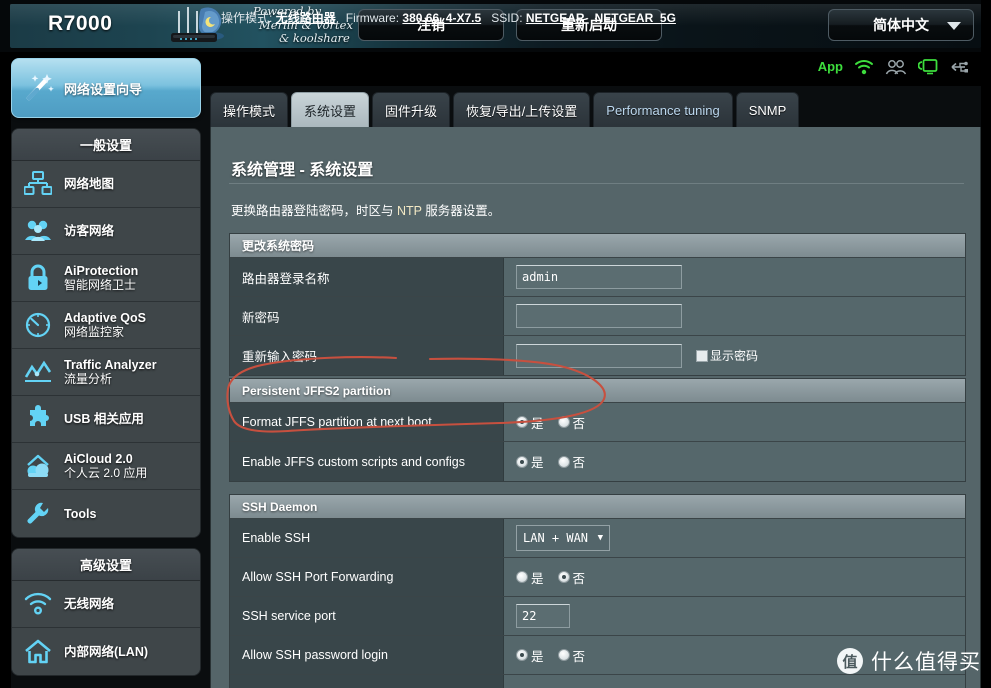  What do you see at coordinates (830, 66) in the screenshot?
I see `app-link: App` at bounding box center [830, 66].